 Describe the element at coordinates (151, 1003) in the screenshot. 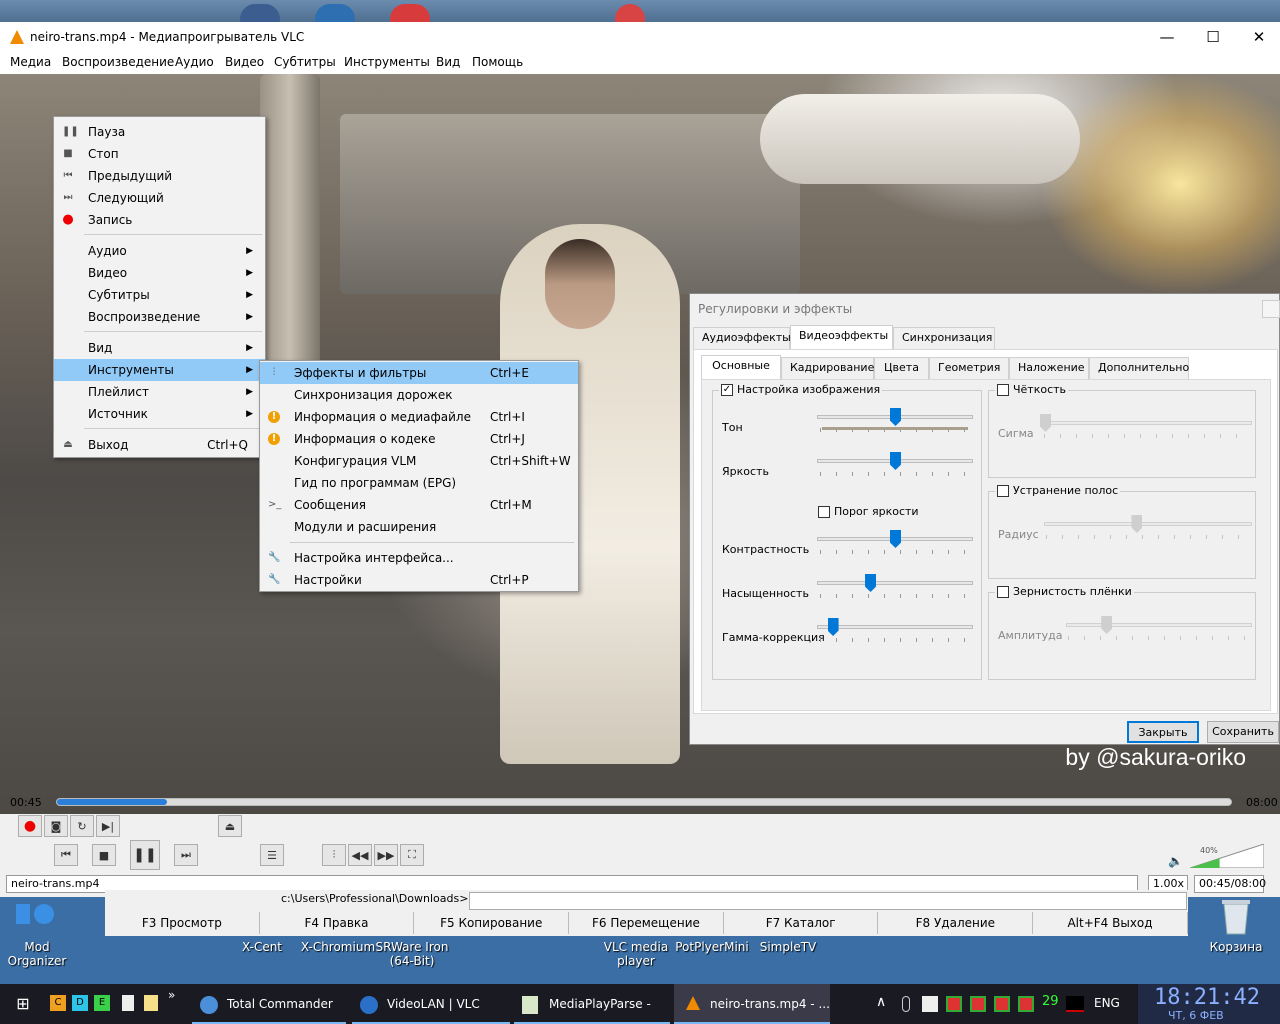

I see `folder-icon` at that location.